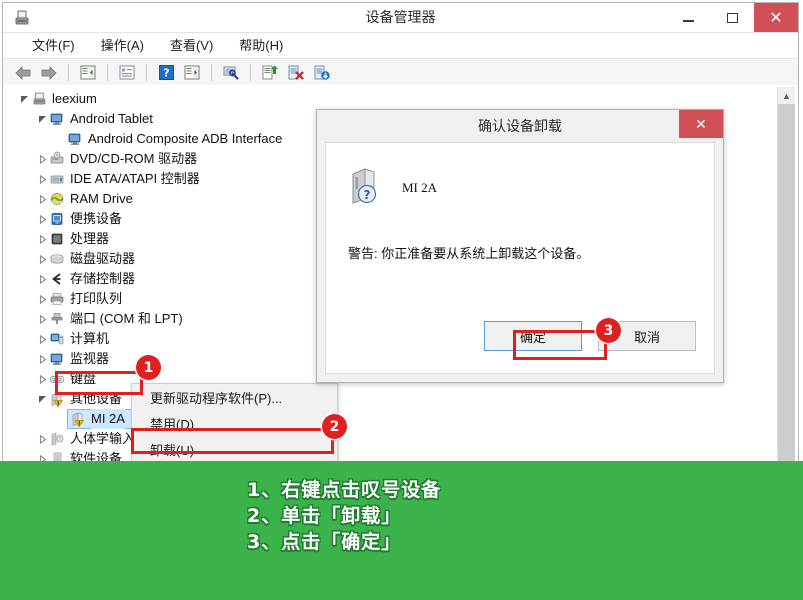 Image resolution: width=803 pixels, height=600 pixels. I want to click on ramdrive-icon, so click(57, 199).